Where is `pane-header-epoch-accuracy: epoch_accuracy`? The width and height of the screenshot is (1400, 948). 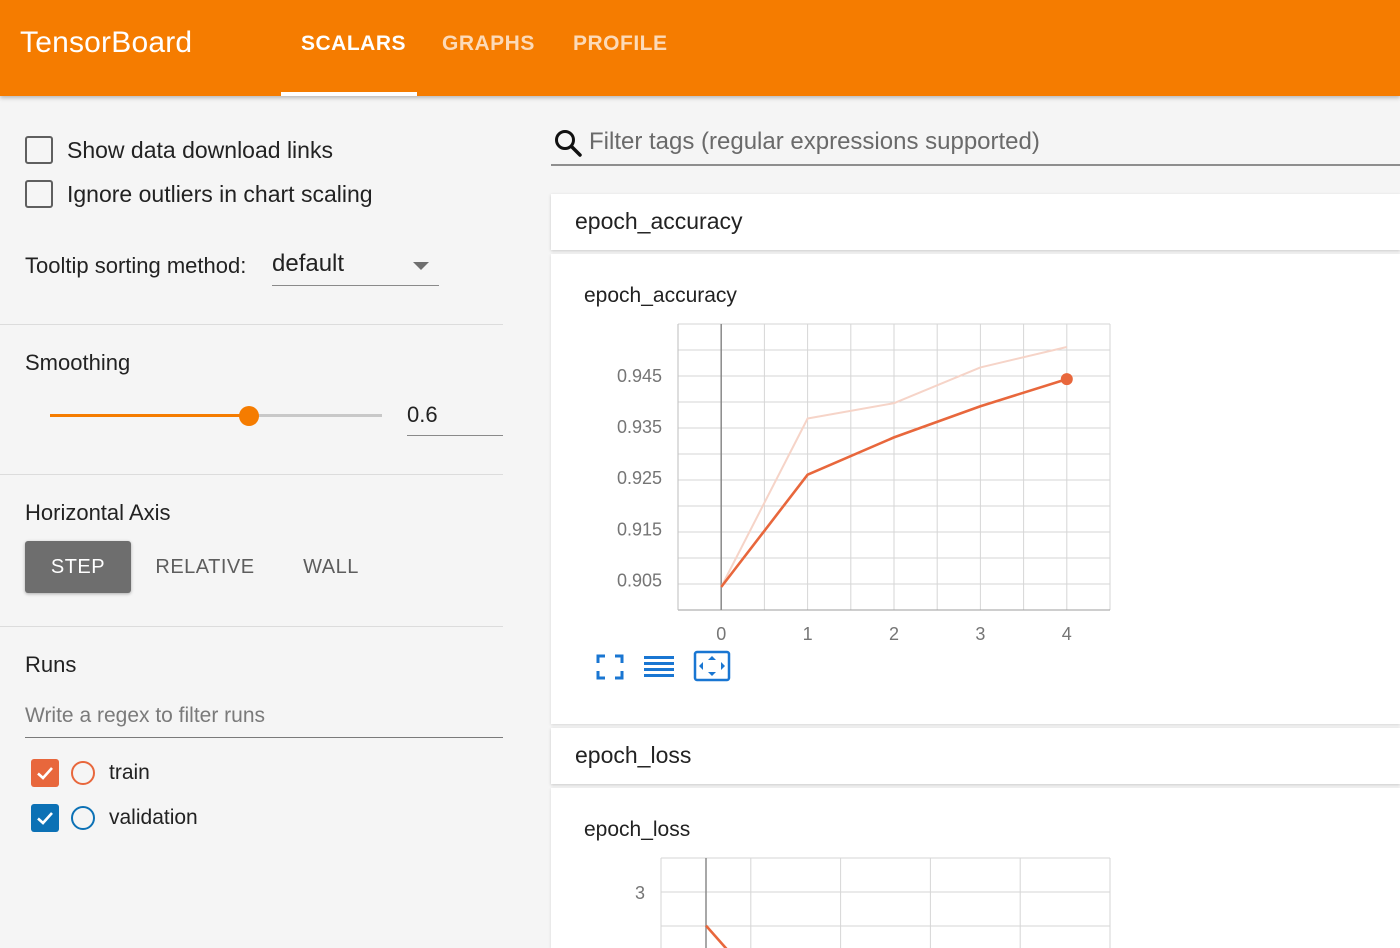 pane-header-epoch-accuracy: epoch_accuracy is located at coordinates (975, 222).